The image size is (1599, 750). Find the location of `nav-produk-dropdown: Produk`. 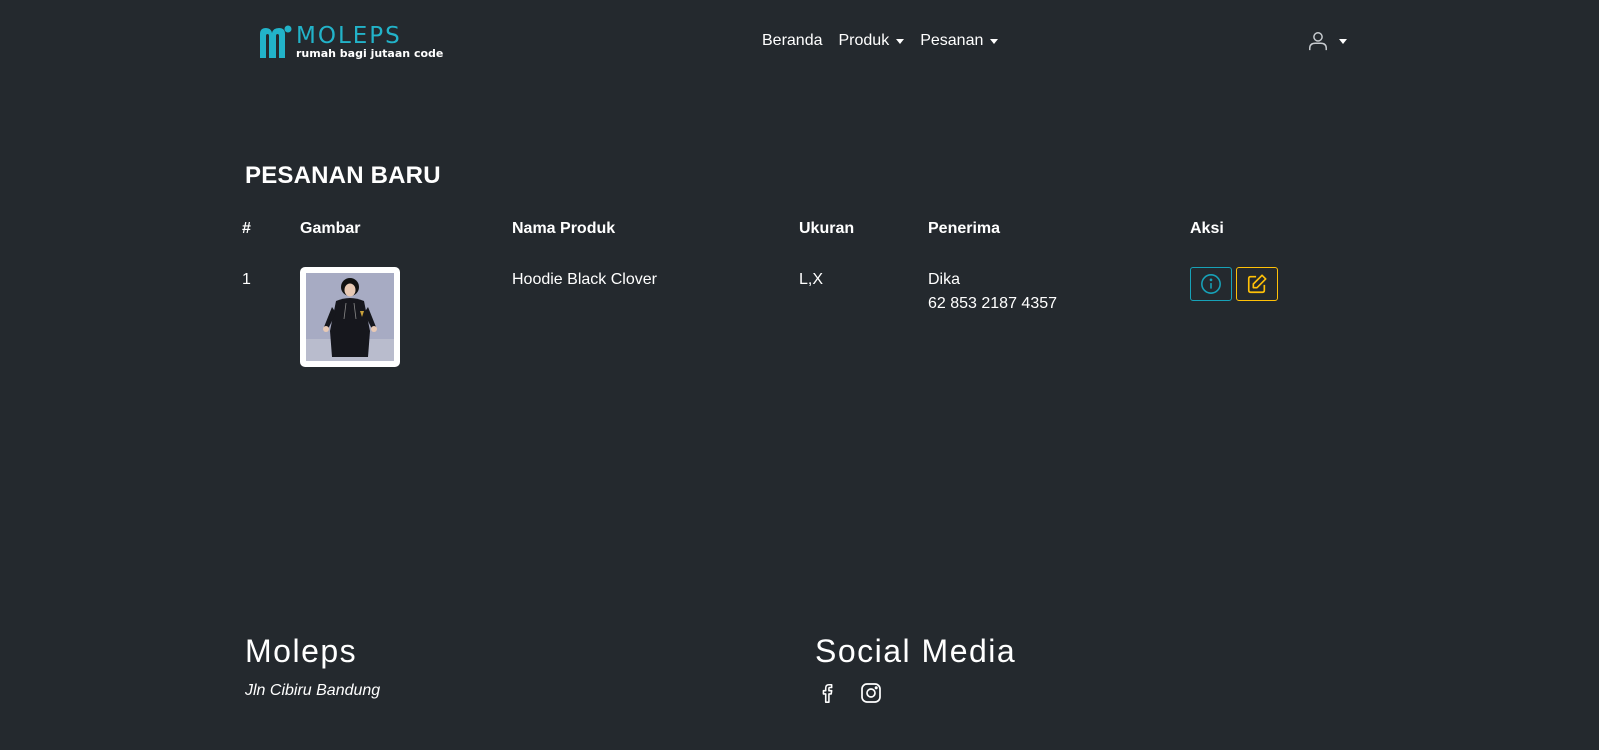

nav-produk-dropdown: Produk is located at coordinates (872, 41).